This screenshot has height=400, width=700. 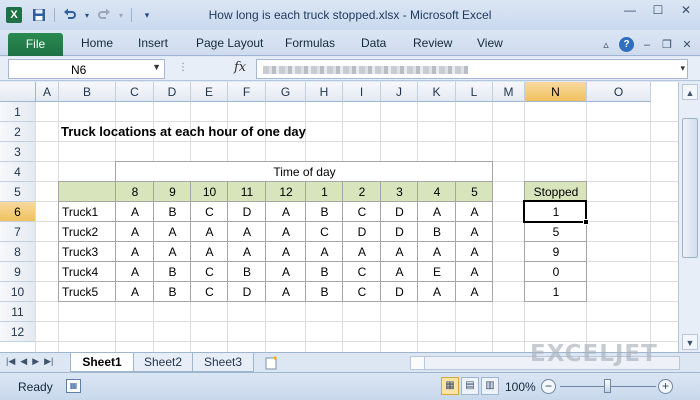 What do you see at coordinates (556, 252) in the screenshot?
I see `stopped-value: 9` at bounding box center [556, 252].